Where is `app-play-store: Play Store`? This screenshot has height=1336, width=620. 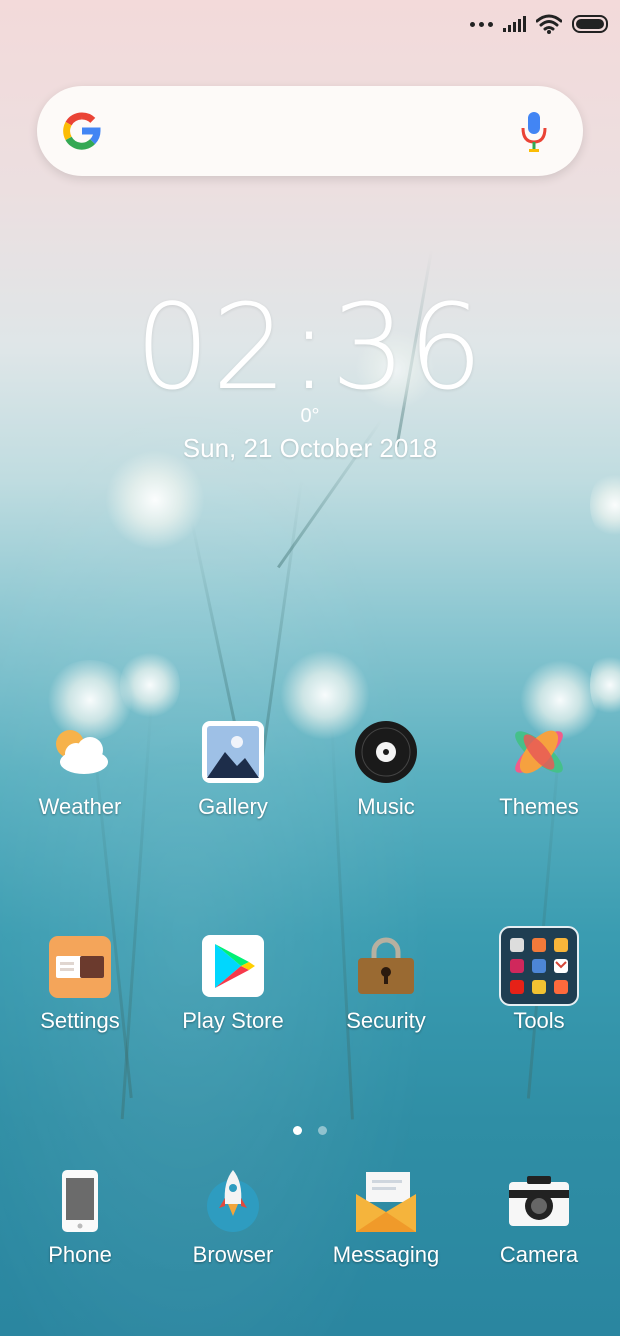
app-play-store: Play Store is located at coordinates (233, 984).